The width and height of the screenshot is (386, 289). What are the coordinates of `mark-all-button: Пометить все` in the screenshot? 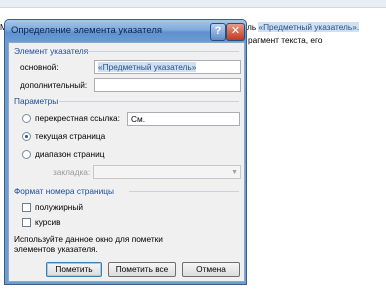 It's located at (142, 269).